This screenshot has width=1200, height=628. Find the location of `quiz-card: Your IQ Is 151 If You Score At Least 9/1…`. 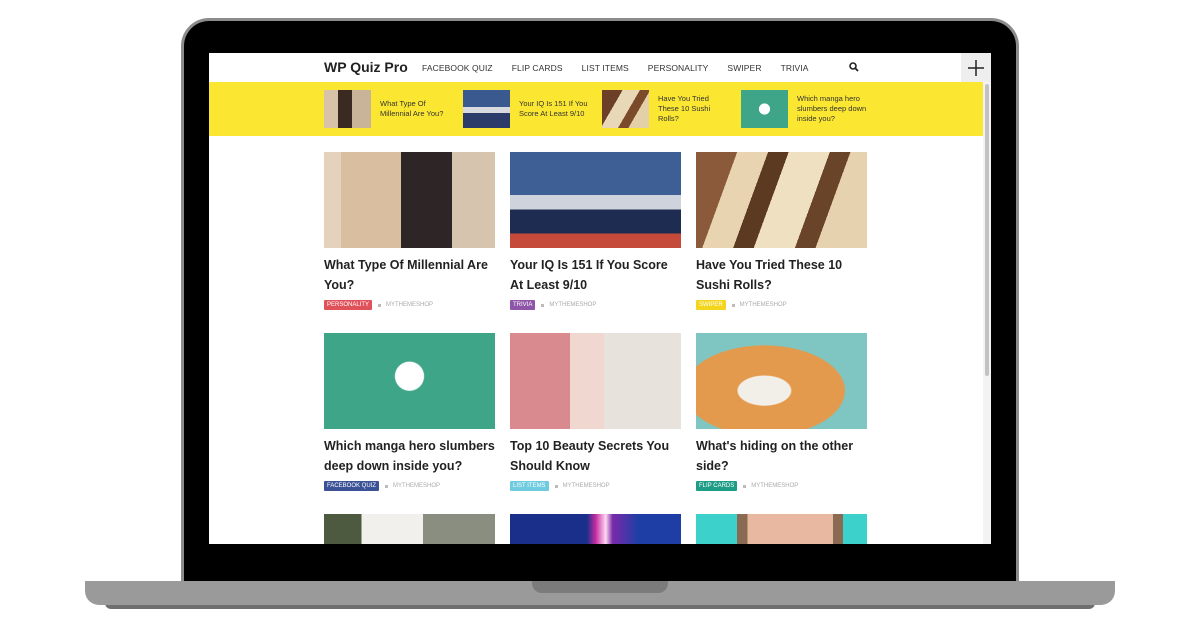

quiz-card: Your IQ Is 151 If You Score At Least 9/1… is located at coordinates (595, 231).